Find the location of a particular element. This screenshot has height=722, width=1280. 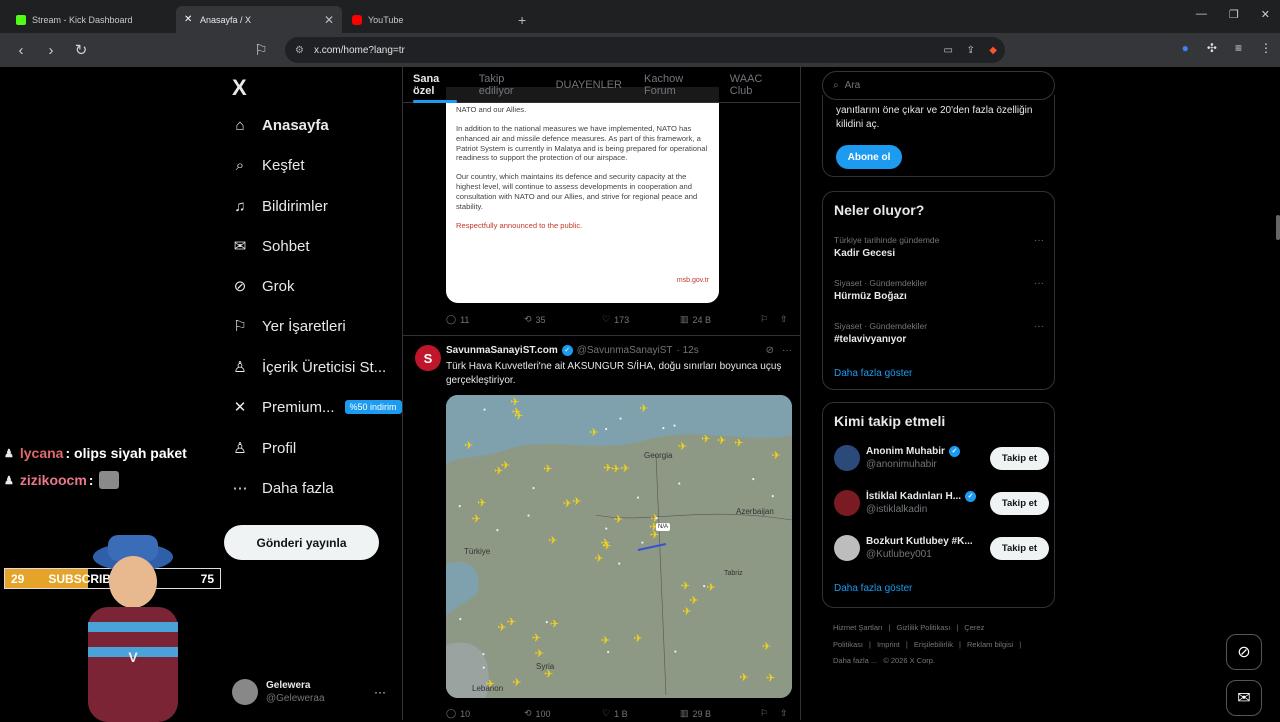

subscribe-button: Abone ol is located at coordinates (869, 157).